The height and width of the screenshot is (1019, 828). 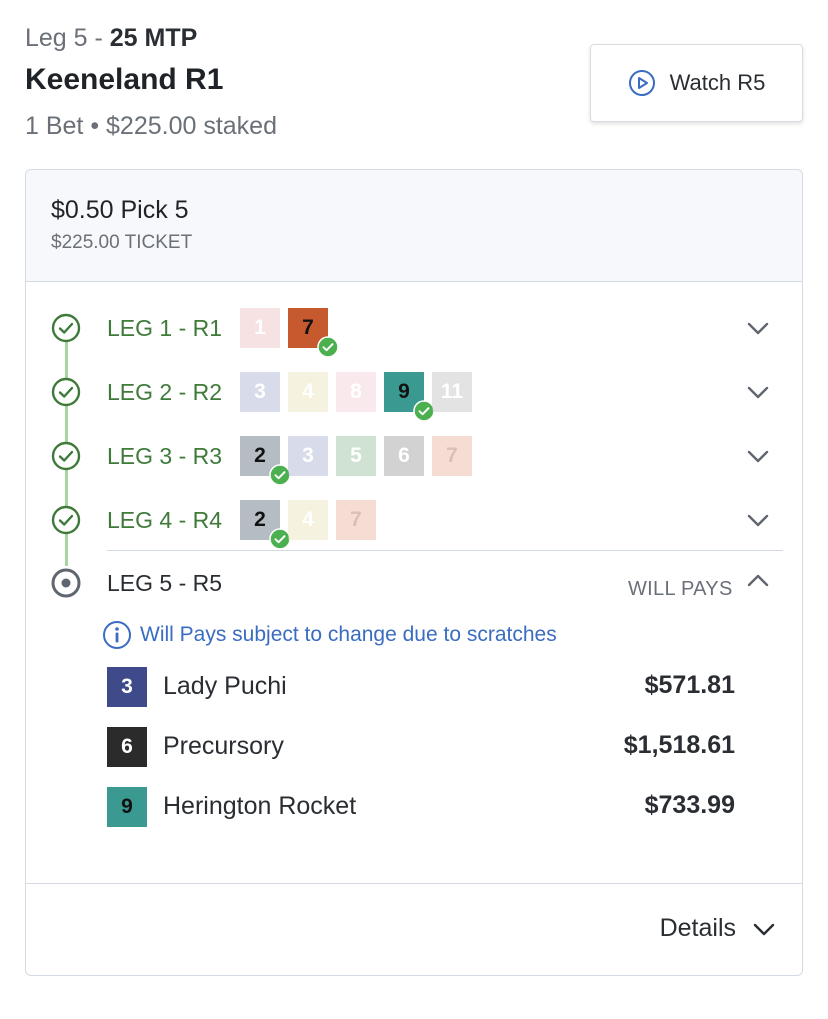 What do you see at coordinates (153, 38) in the screenshot?
I see `mtp-countdown: 25 MTP` at bounding box center [153, 38].